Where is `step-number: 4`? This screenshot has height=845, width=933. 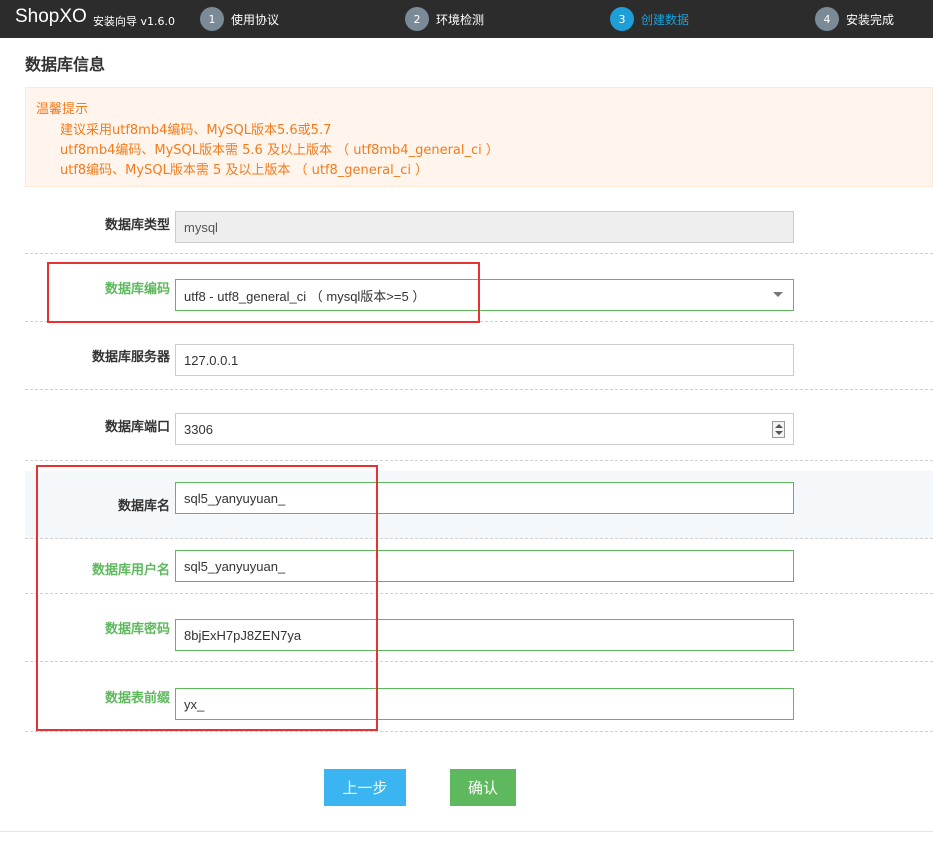
step-number: 4 is located at coordinates (827, 19).